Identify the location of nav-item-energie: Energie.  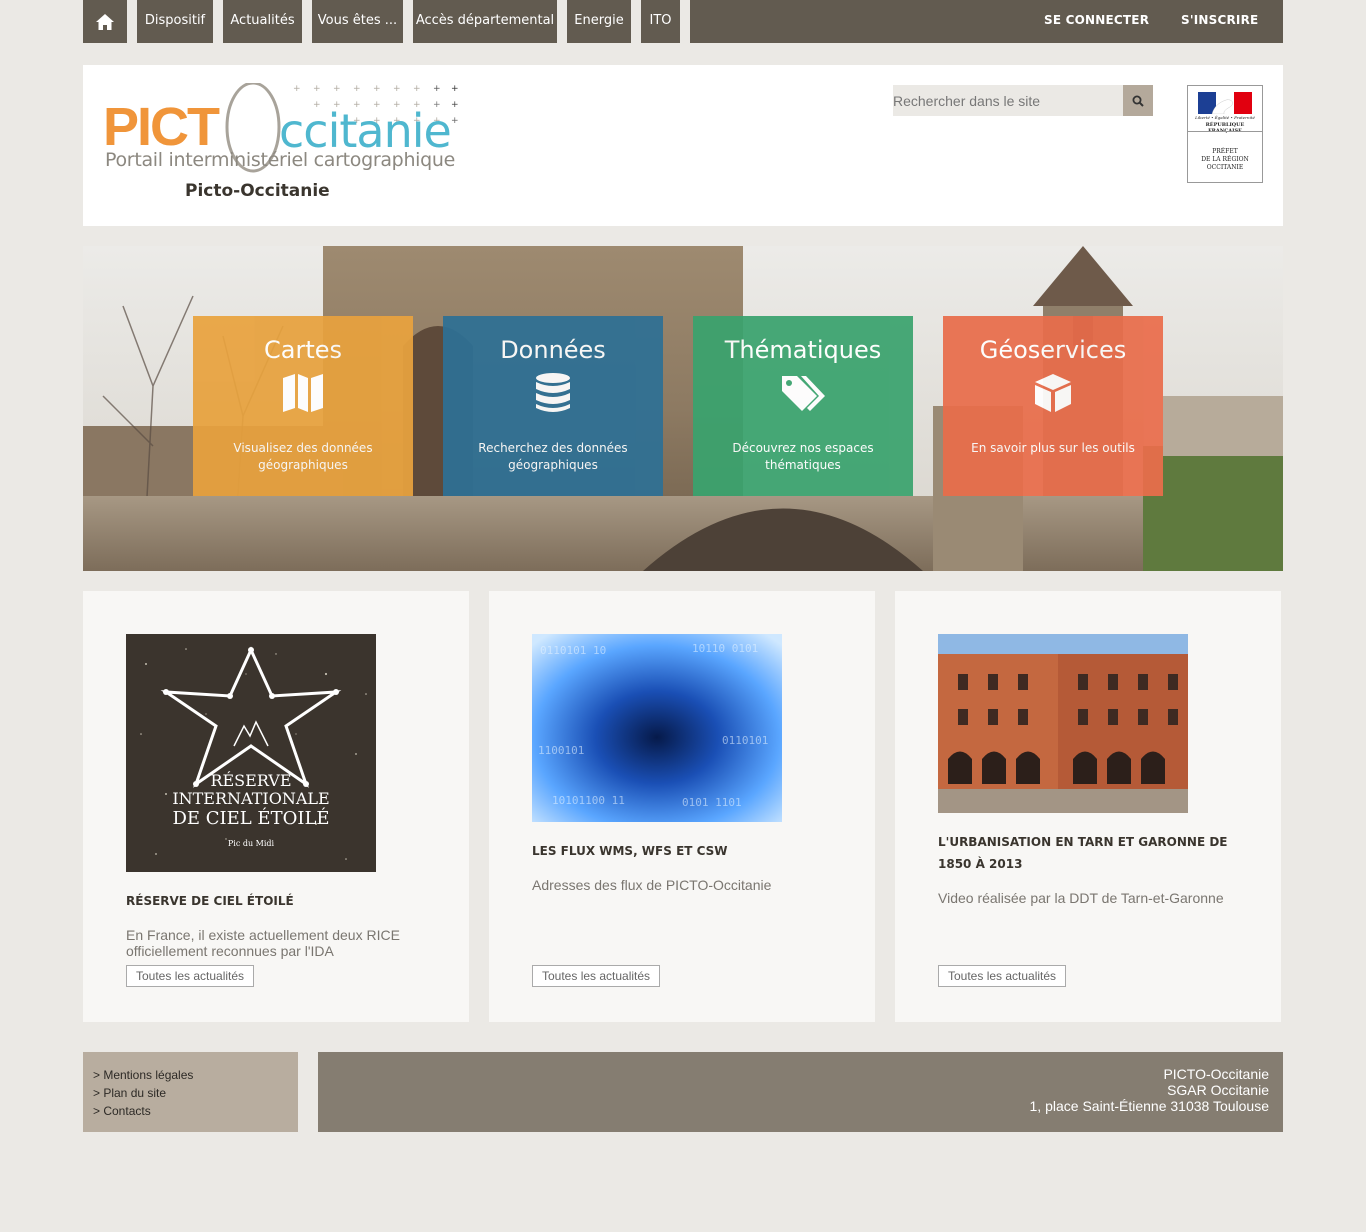
(599, 21).